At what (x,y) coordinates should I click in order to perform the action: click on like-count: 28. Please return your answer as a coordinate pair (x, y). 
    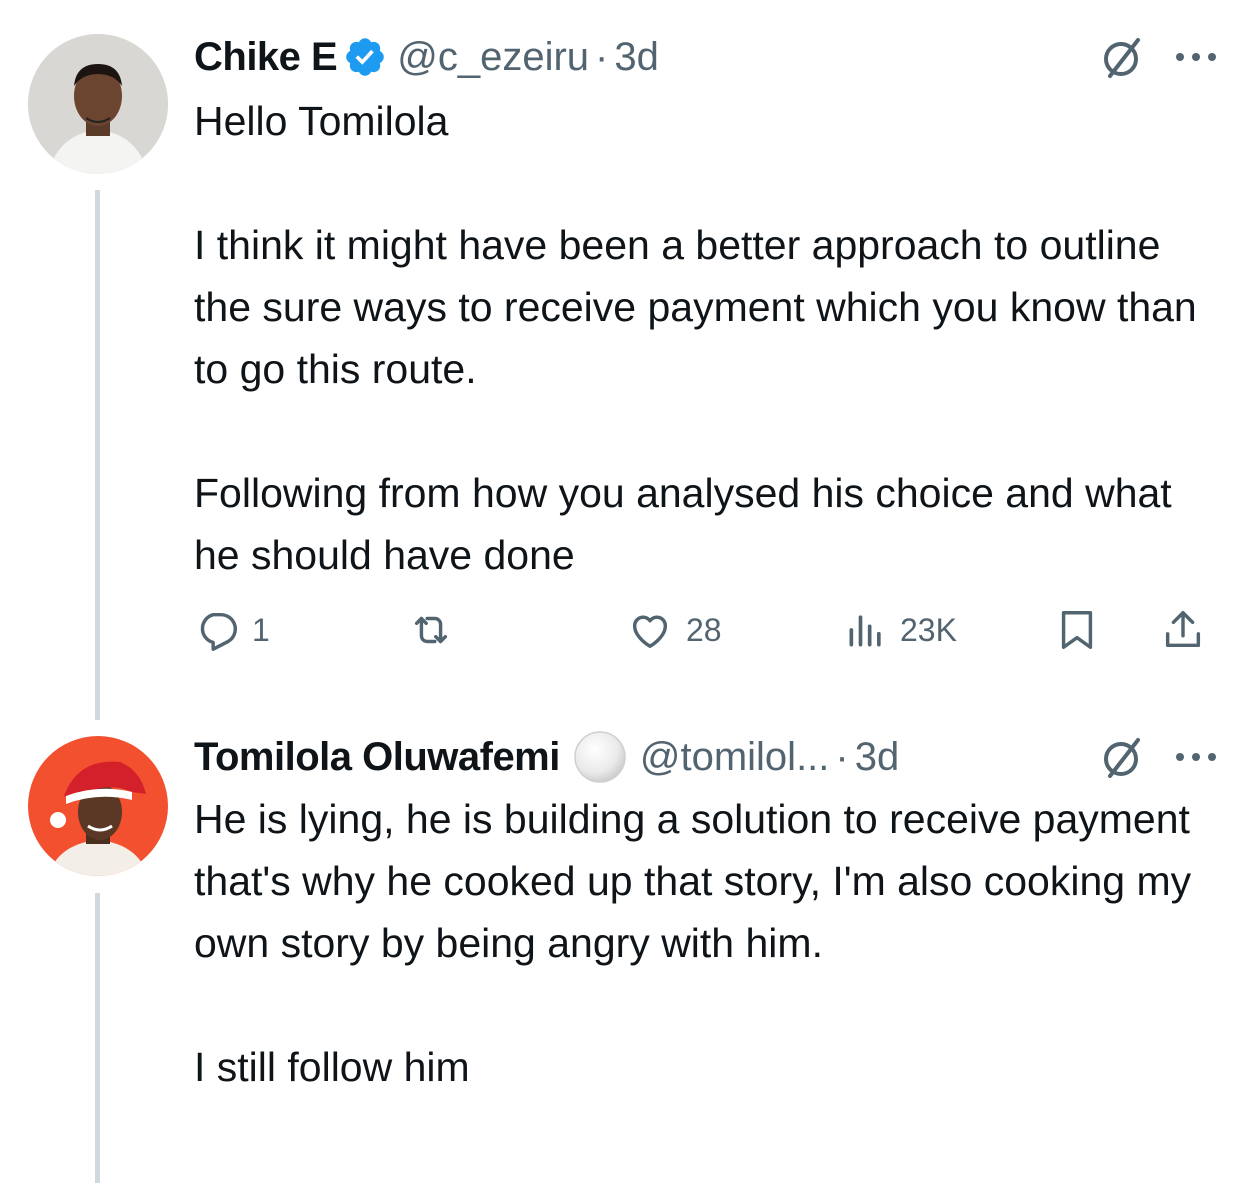
    Looking at the image, I should click on (704, 629).